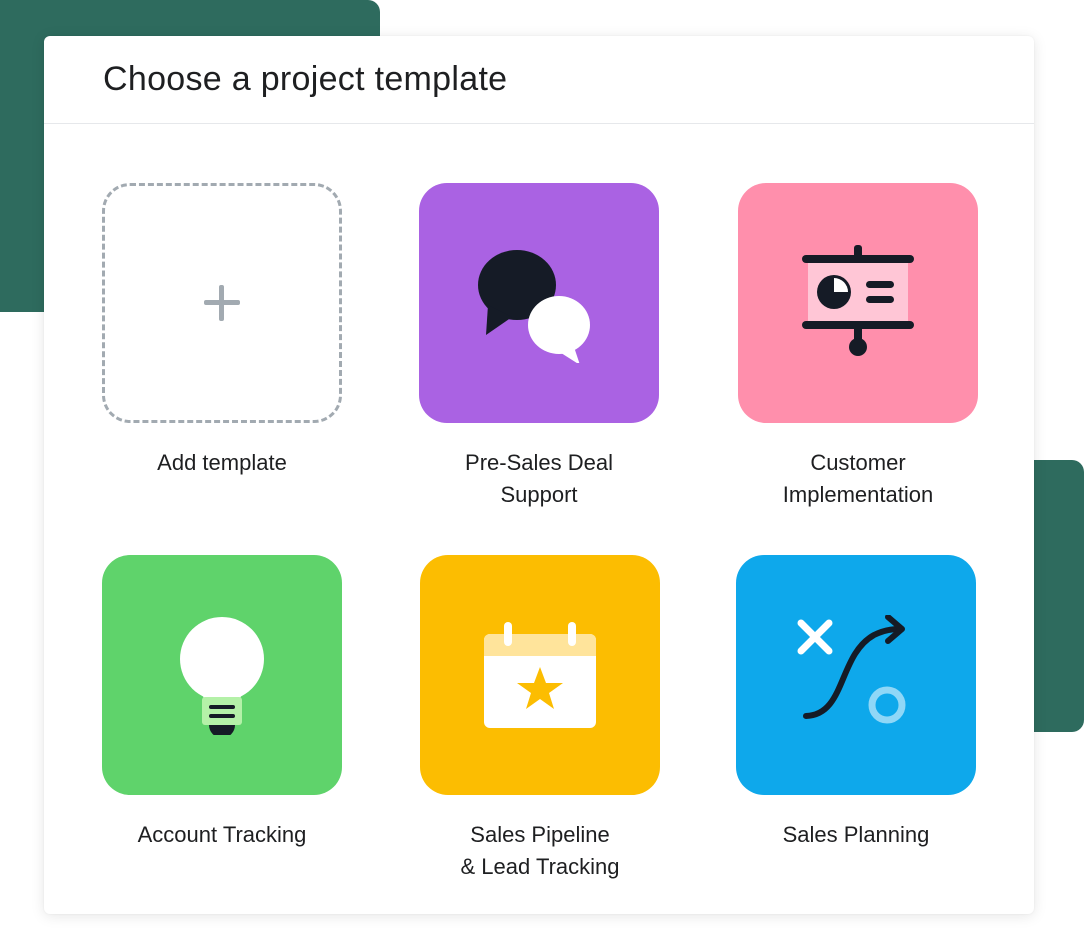 The width and height of the screenshot is (1084, 939). I want to click on template-account-tracking: Account Tracking, so click(222, 703).